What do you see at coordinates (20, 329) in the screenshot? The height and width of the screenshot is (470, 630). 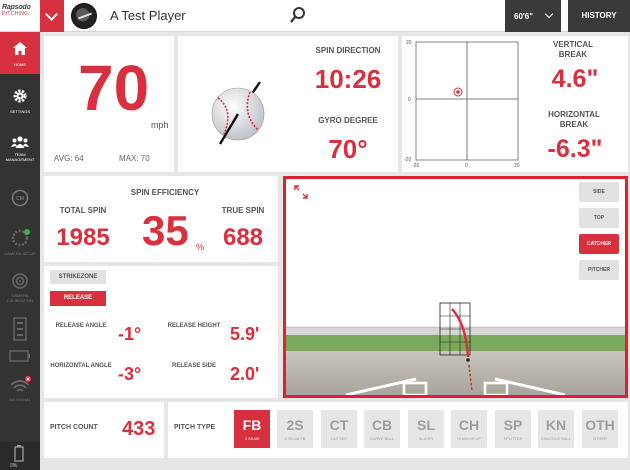 I see `sensor-icon` at bounding box center [20, 329].